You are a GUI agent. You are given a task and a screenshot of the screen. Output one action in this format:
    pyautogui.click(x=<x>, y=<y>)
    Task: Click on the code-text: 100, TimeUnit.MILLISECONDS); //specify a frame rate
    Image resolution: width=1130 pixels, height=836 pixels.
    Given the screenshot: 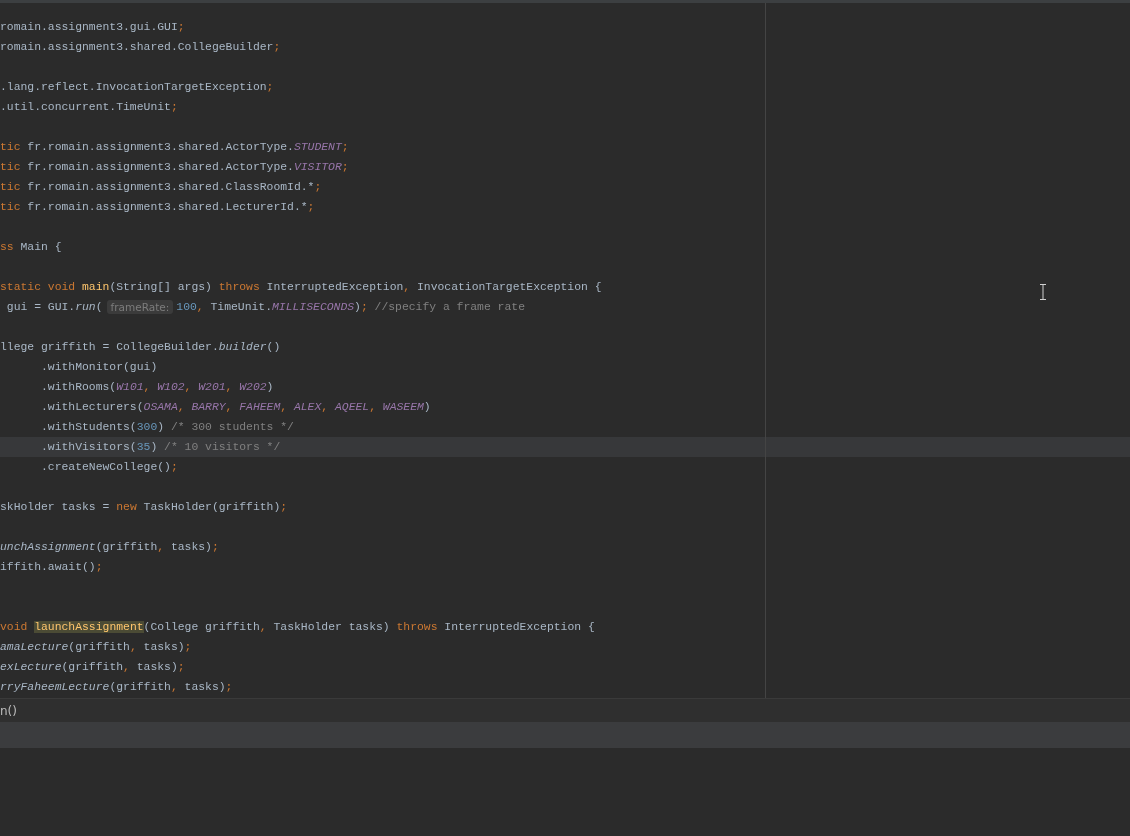 What is the action you would take?
    pyautogui.click(x=350, y=307)
    